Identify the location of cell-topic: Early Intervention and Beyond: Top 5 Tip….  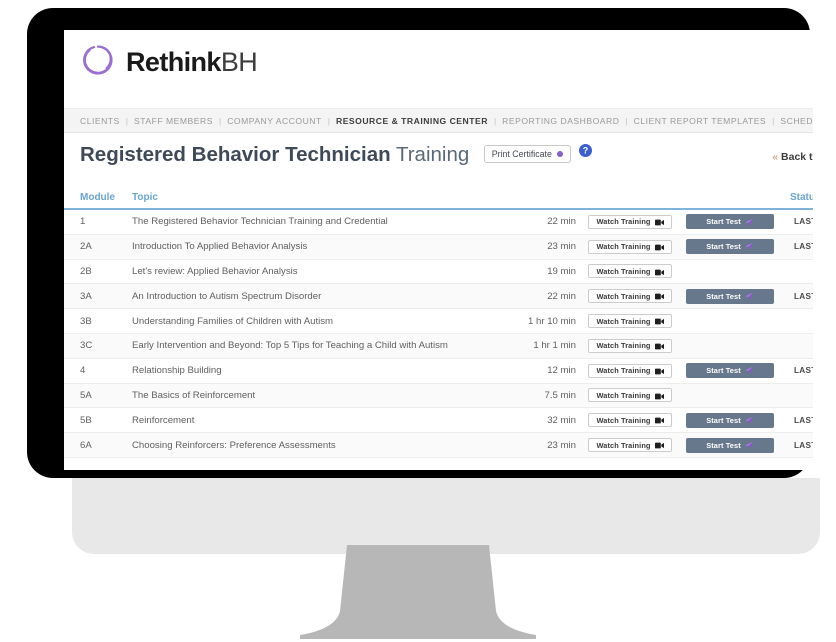
(306, 346).